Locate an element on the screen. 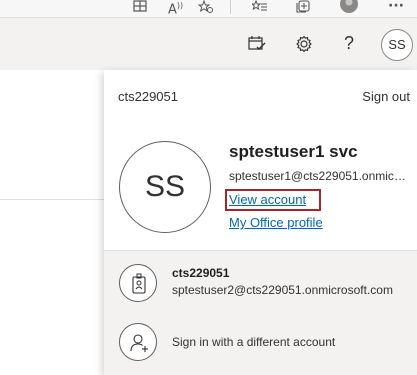  badge-icon is located at coordinates (138, 283).